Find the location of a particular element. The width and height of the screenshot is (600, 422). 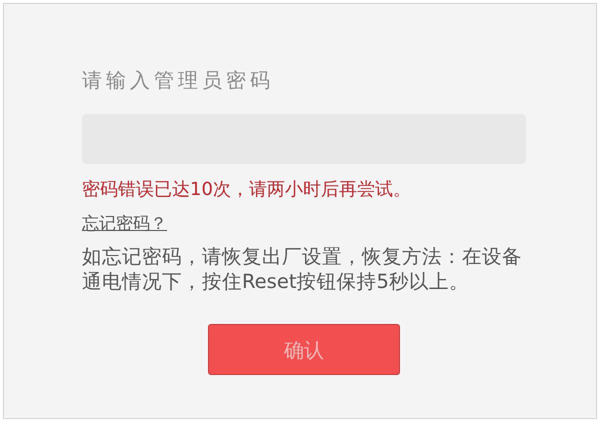

field-label: 请输入管理员密码 is located at coordinates (178, 80).